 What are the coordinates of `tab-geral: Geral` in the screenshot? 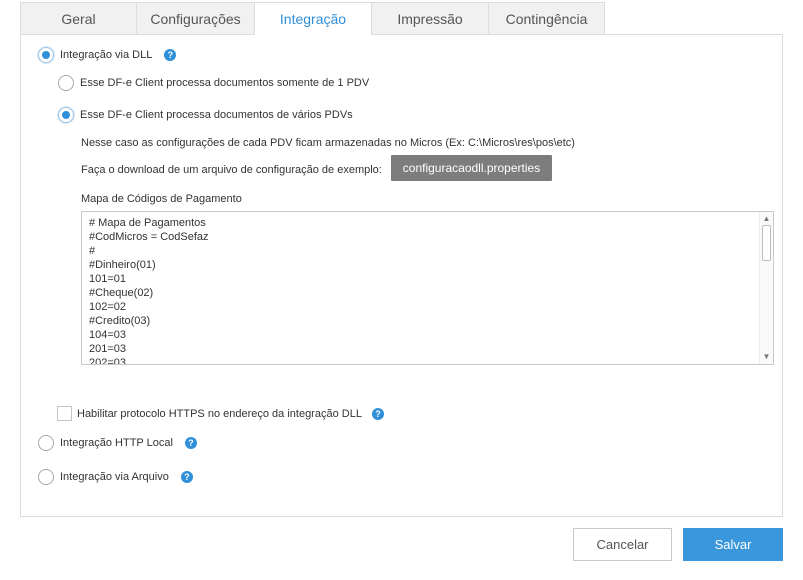 It's located at (78, 18).